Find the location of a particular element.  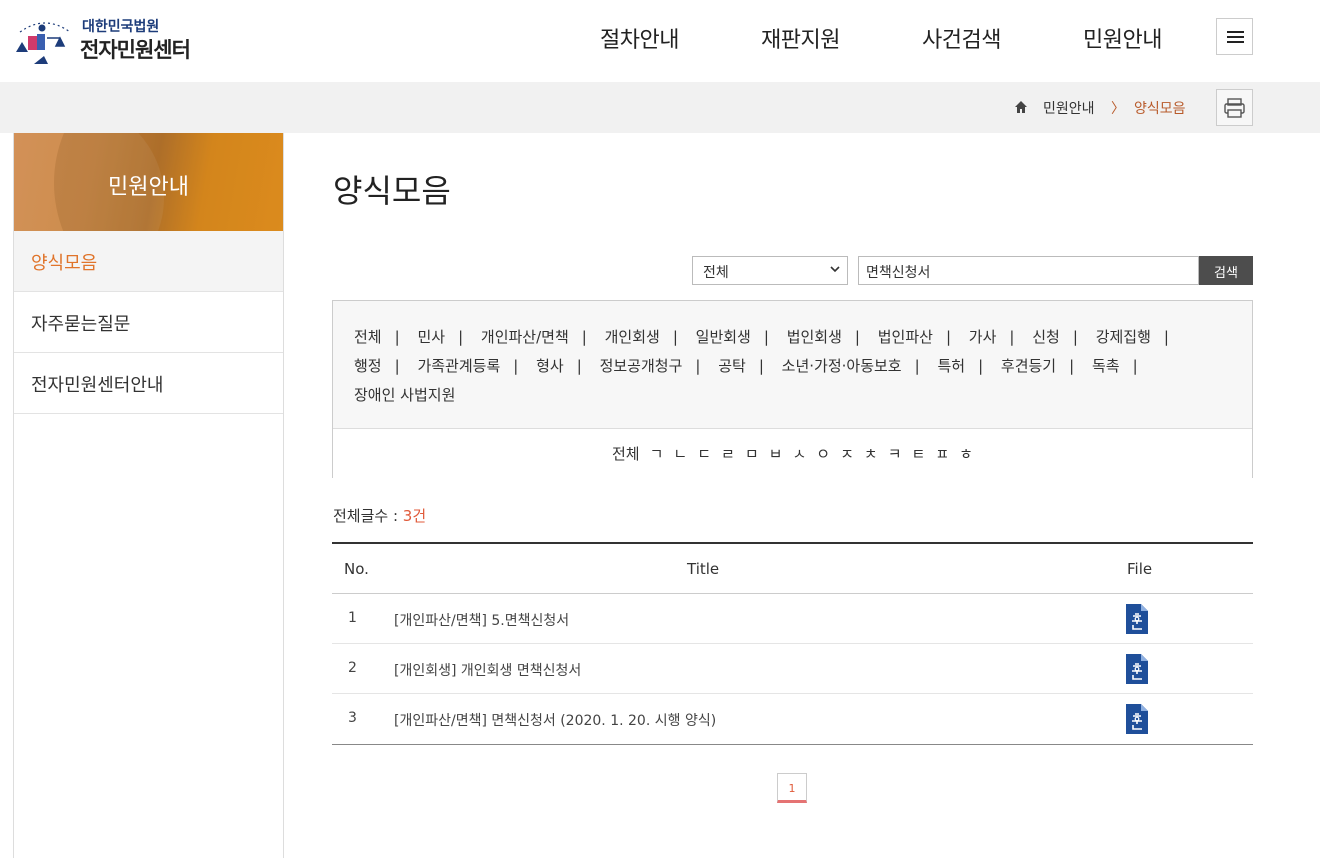

category-link: 신청 is located at coordinates (1046, 337).